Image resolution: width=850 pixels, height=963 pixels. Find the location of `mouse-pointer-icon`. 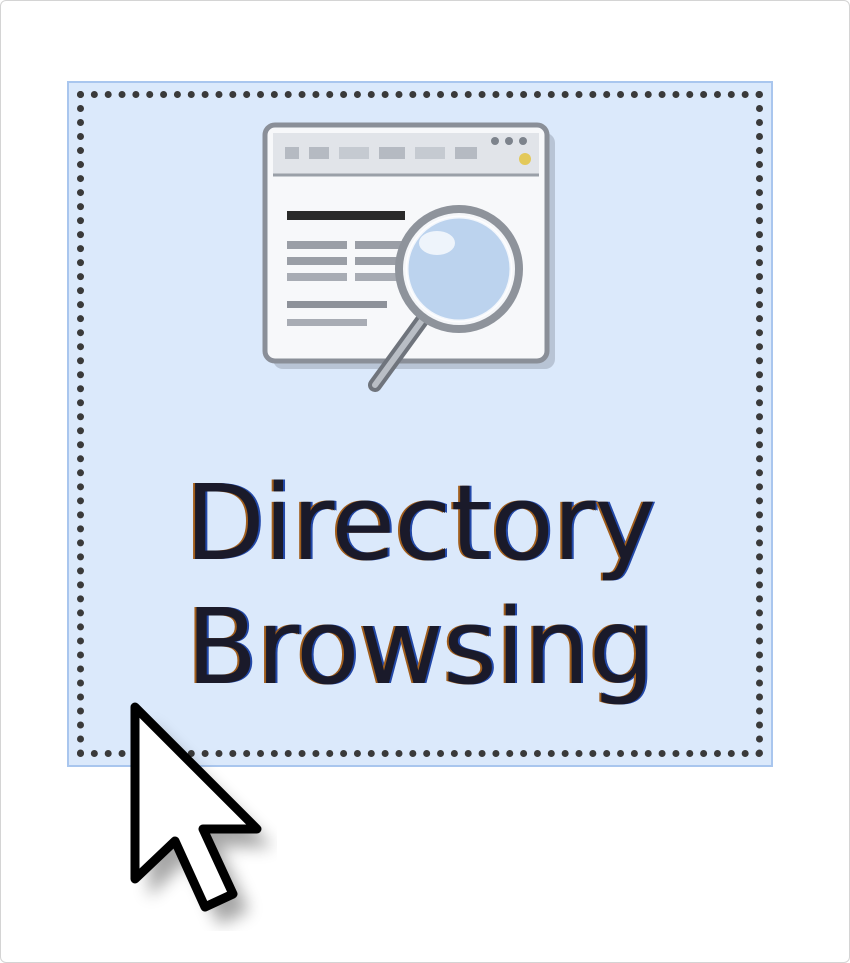

mouse-pointer-icon is located at coordinates (201, 813).